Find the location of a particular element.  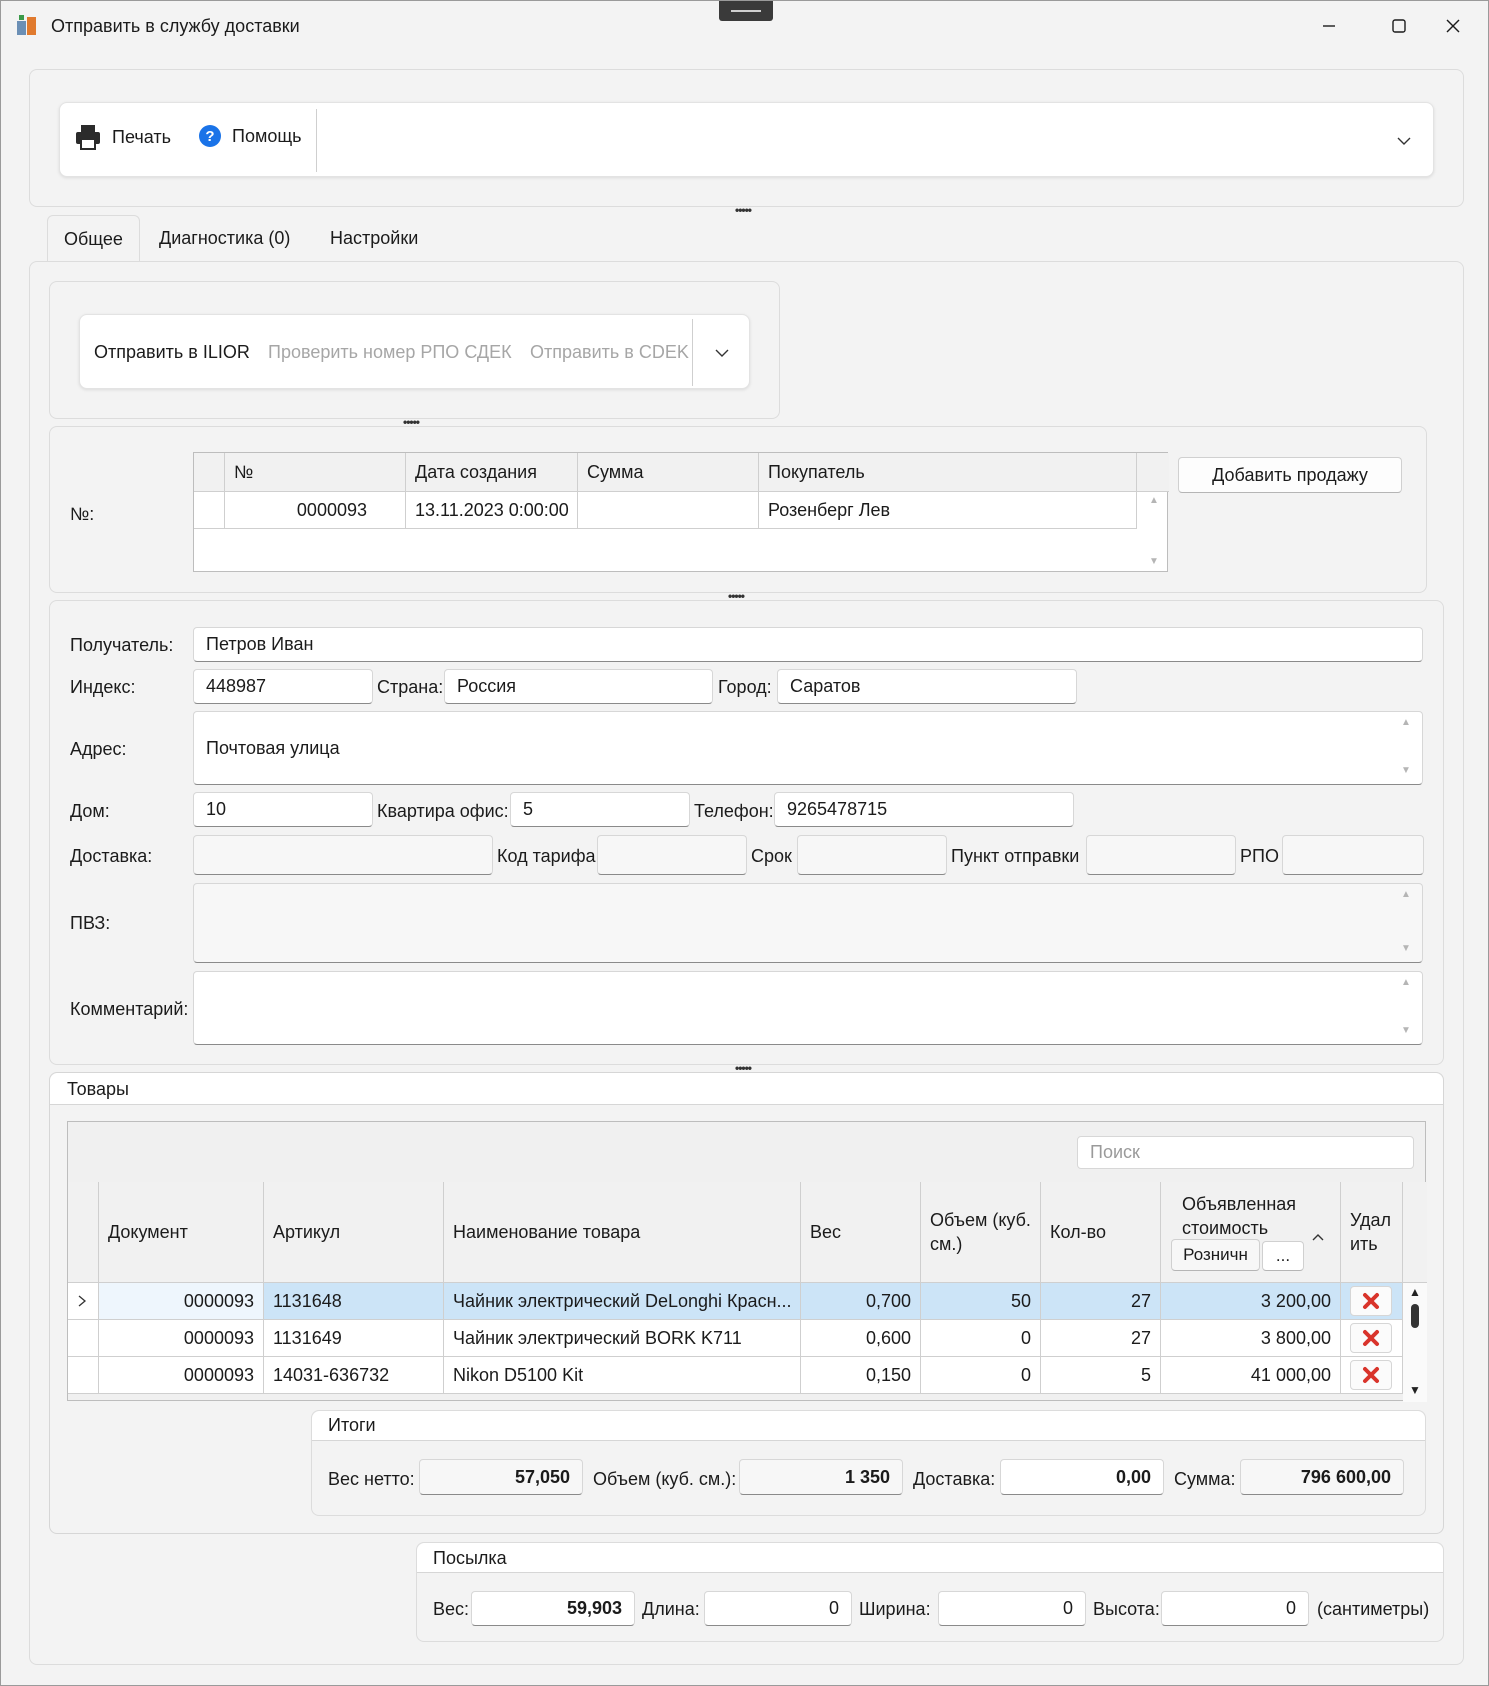

pvz-field is located at coordinates (808, 923).